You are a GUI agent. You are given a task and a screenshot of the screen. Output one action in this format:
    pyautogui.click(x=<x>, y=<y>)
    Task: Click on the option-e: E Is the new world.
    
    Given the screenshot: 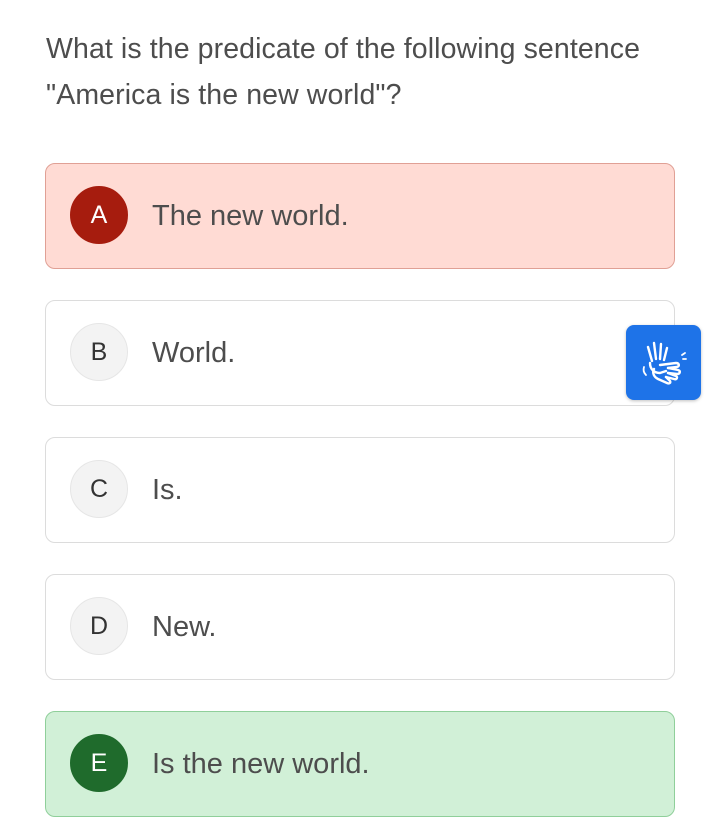 What is the action you would take?
    pyautogui.click(x=360, y=764)
    